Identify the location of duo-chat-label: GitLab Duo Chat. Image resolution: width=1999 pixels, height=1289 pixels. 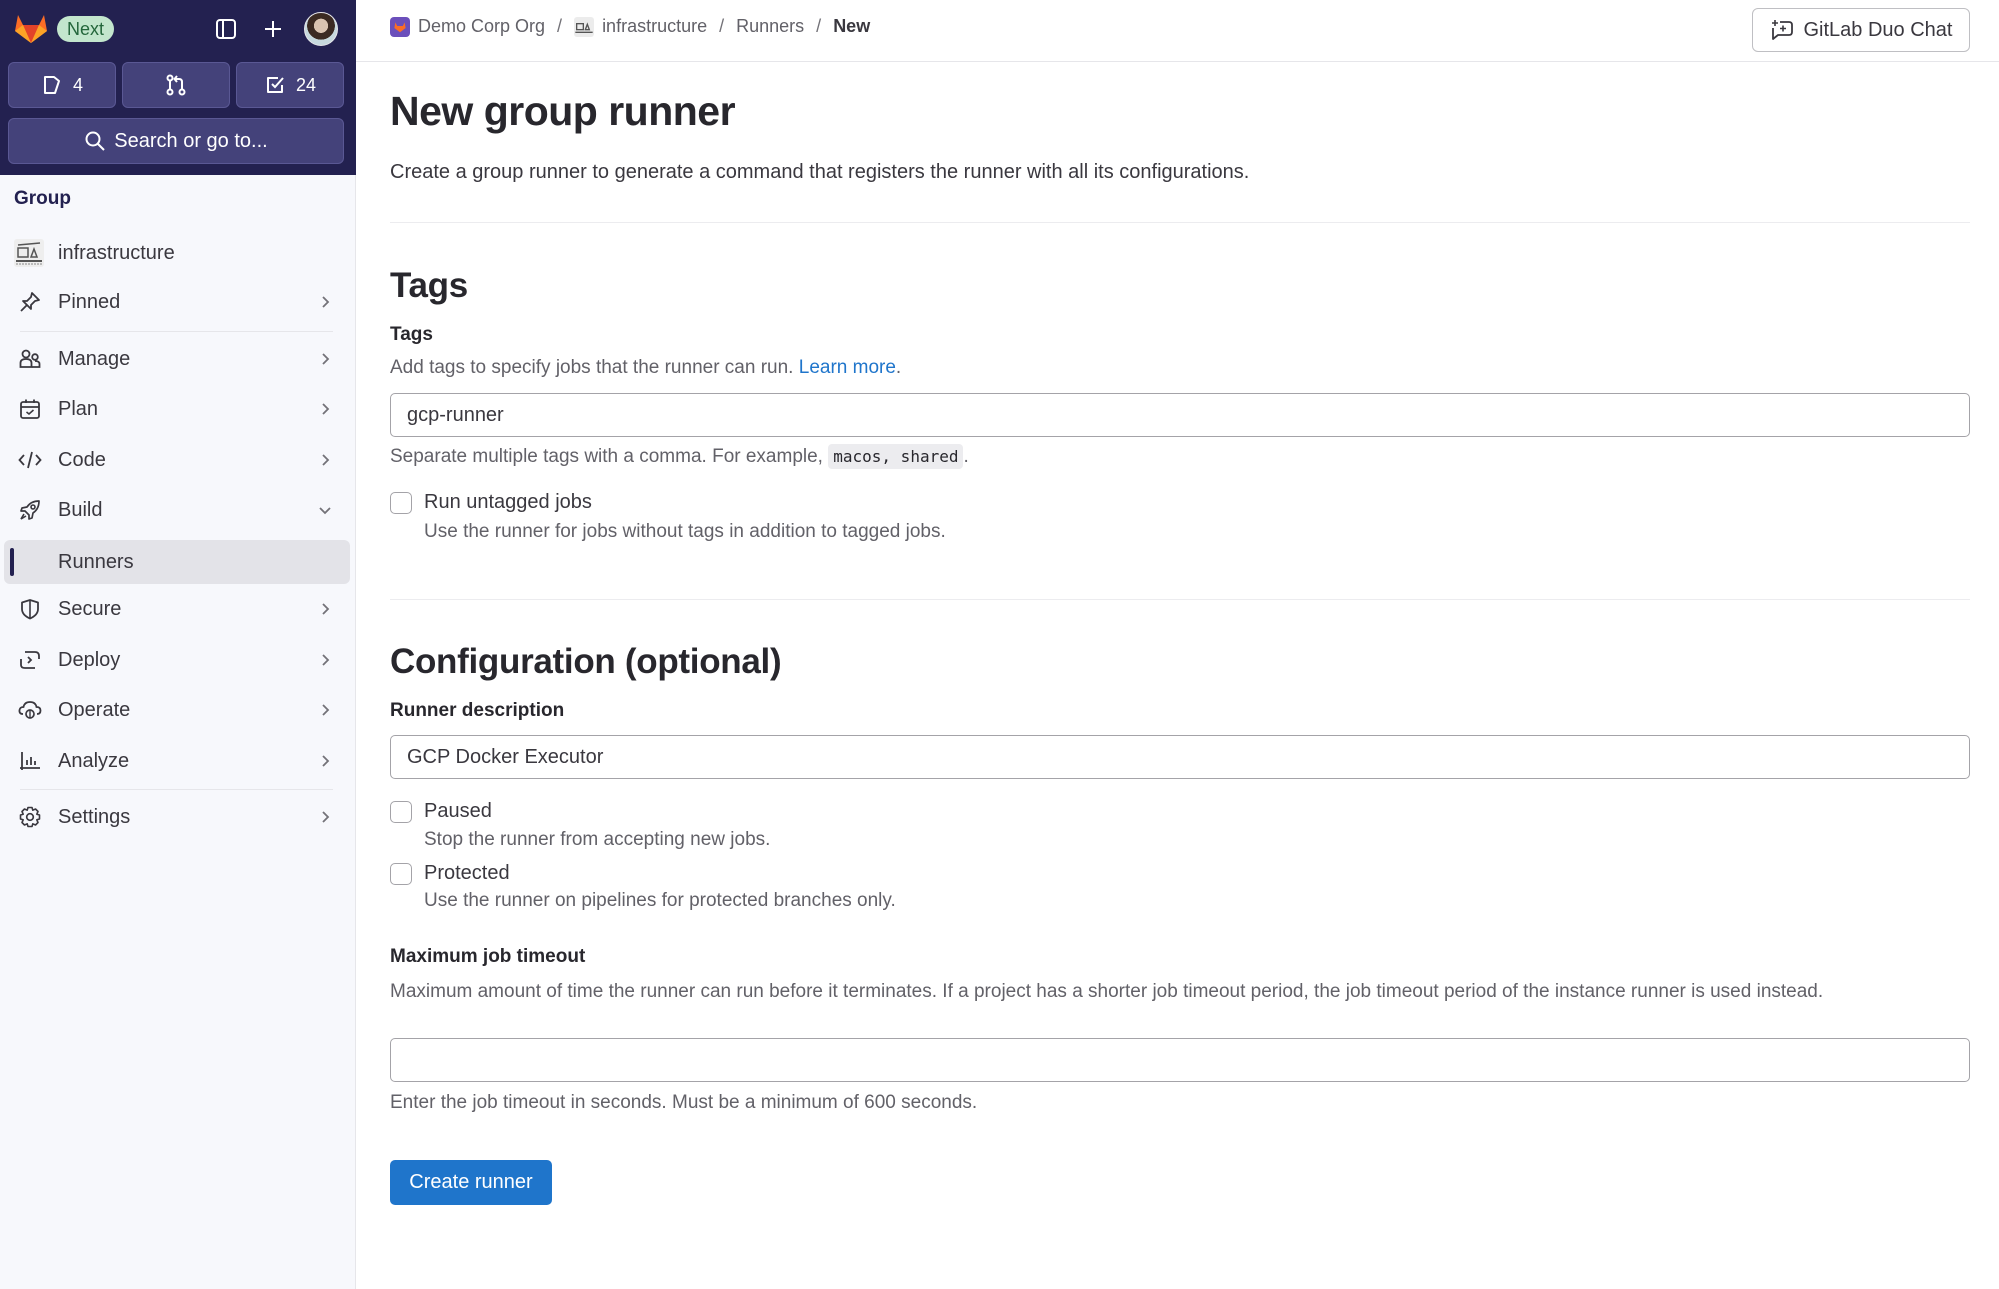
(1878, 29).